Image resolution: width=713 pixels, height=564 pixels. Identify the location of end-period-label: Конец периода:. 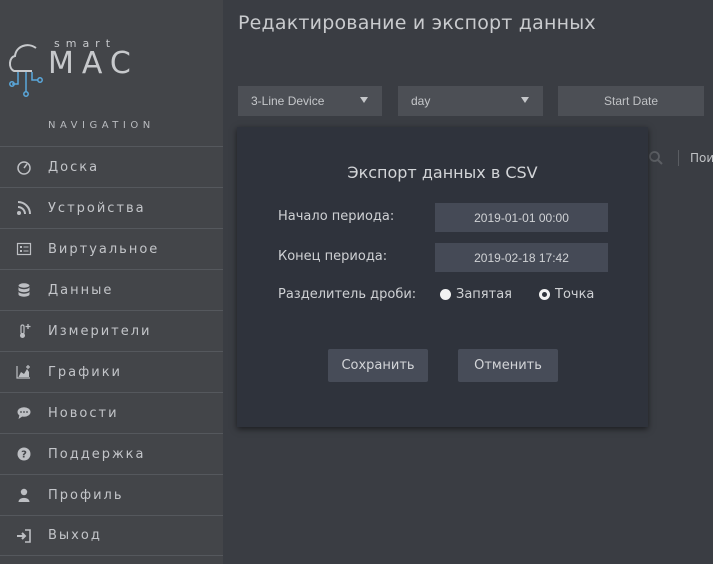
(333, 256).